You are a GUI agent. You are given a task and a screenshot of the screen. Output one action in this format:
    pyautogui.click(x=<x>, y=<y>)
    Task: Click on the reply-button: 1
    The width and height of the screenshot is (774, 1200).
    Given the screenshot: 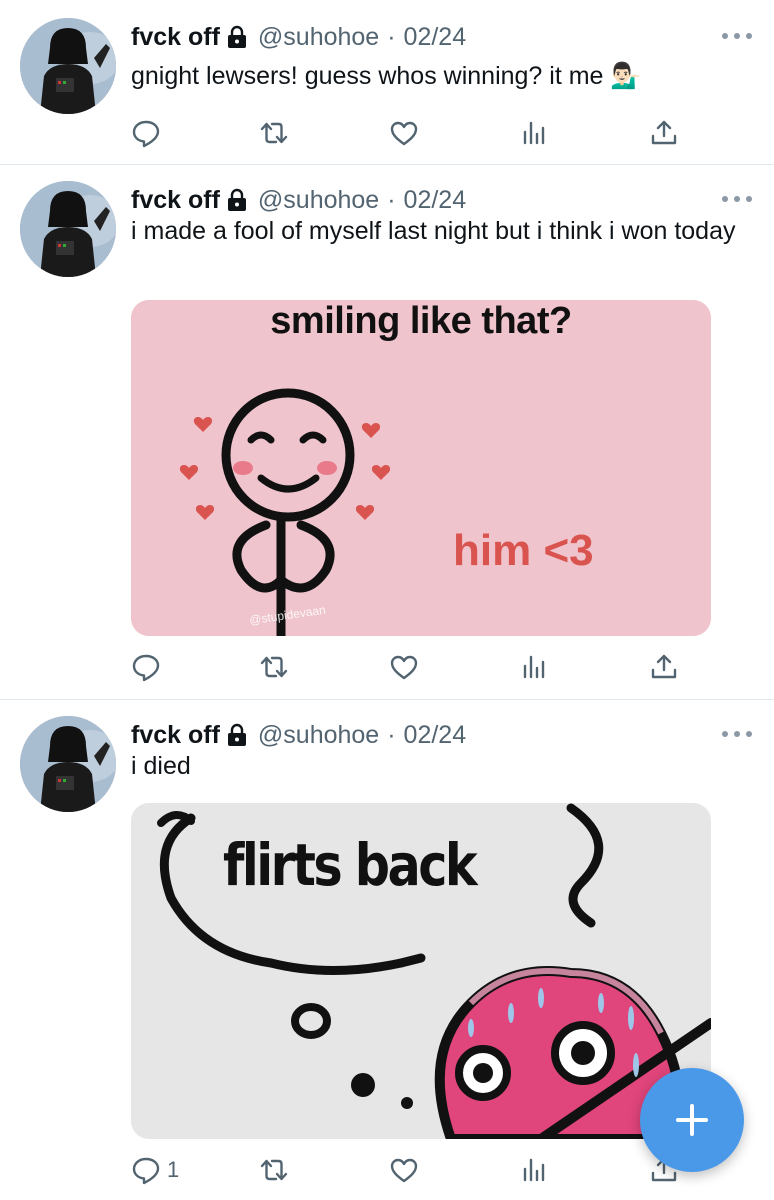 What is the action you would take?
    pyautogui.click(x=155, y=1170)
    